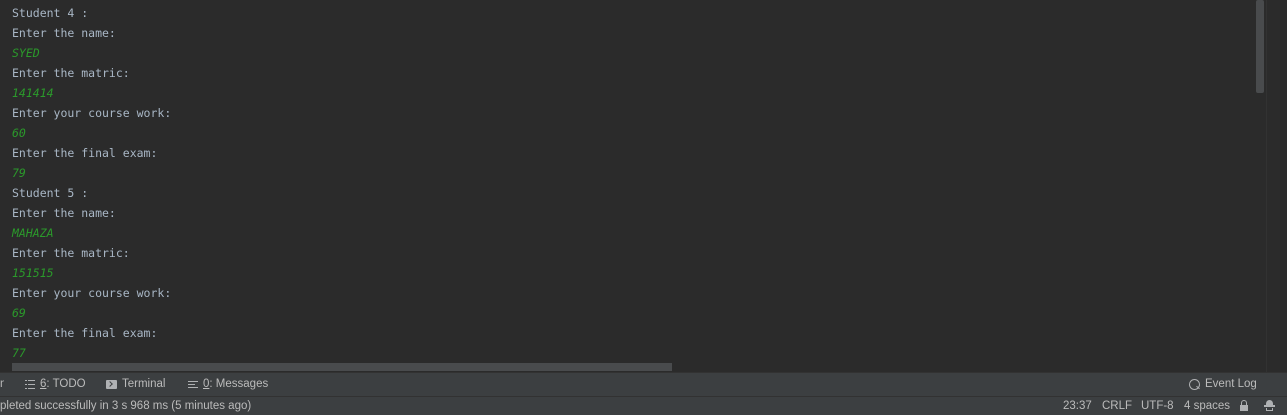  What do you see at coordinates (50, 193) in the screenshot?
I see `console-line-output: Student 5 :` at bounding box center [50, 193].